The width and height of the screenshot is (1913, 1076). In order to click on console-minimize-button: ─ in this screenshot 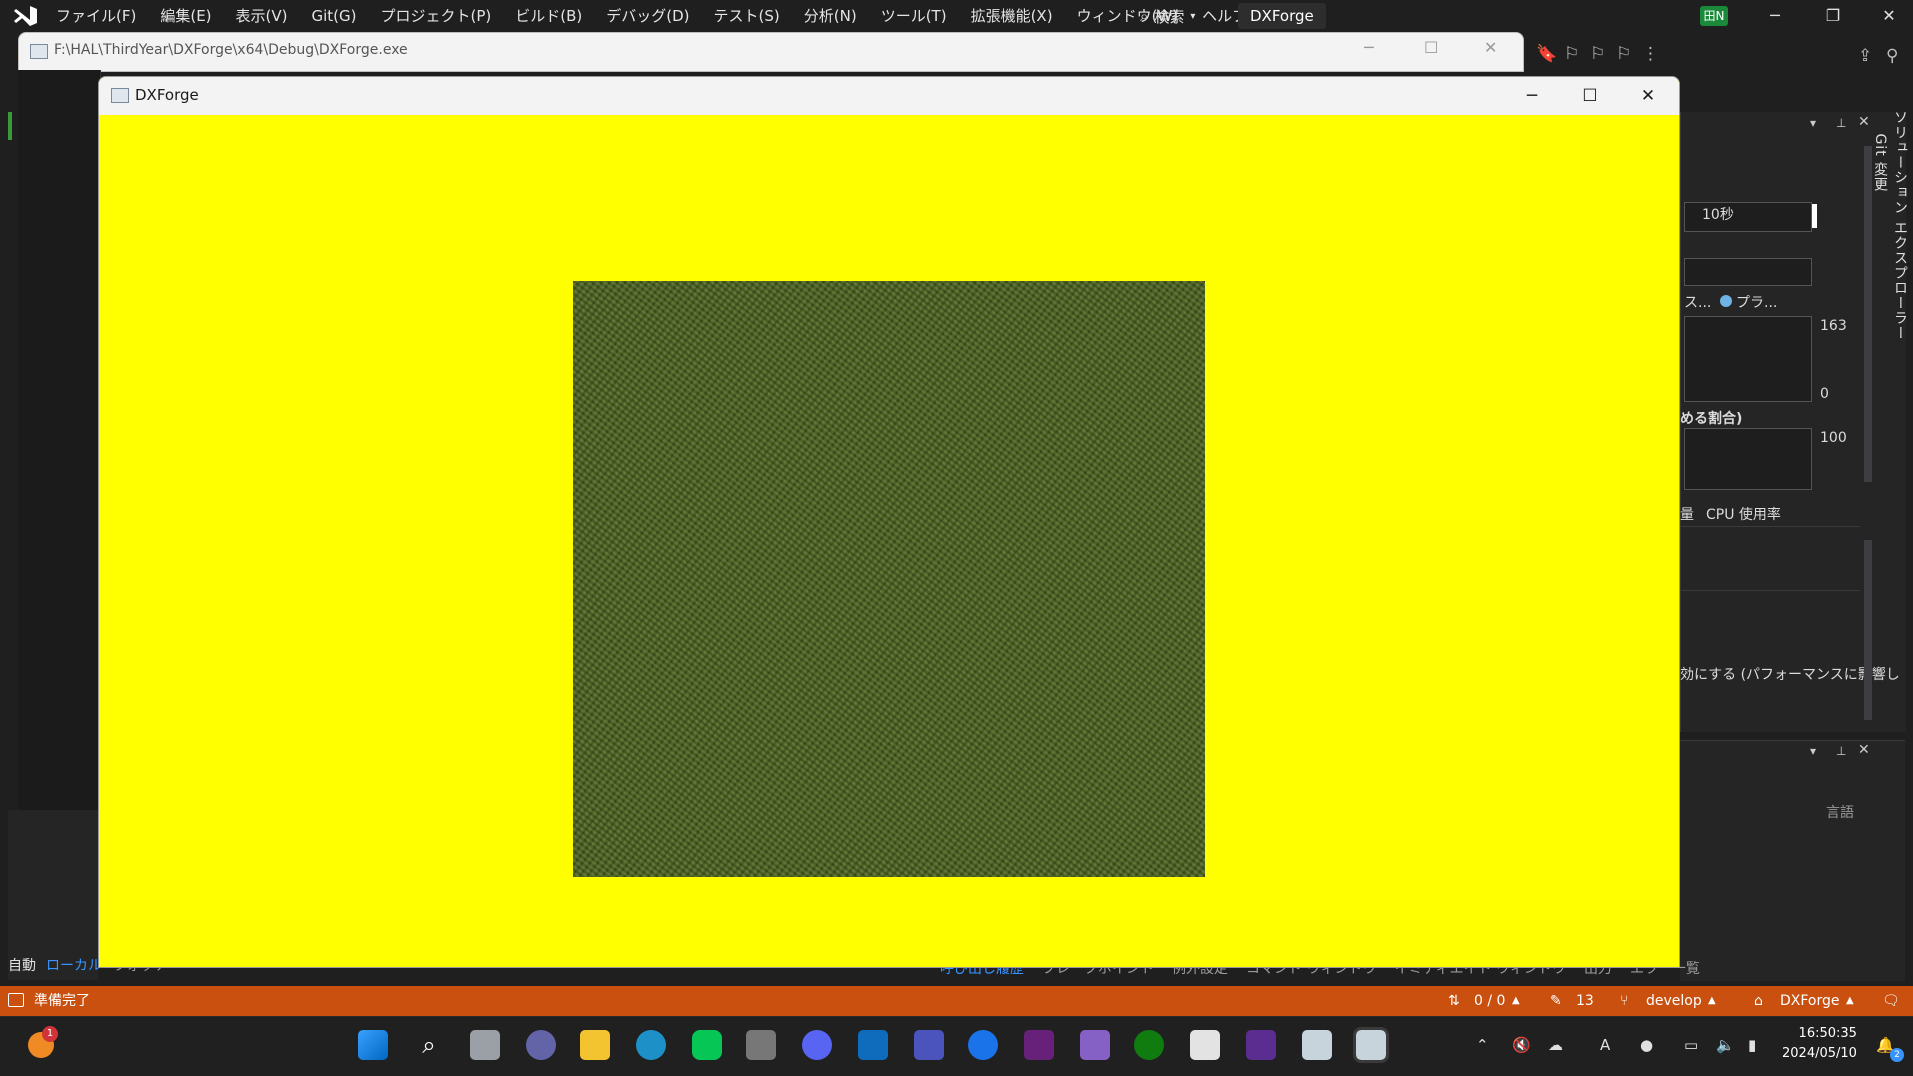, I will do `click(1369, 47)`.